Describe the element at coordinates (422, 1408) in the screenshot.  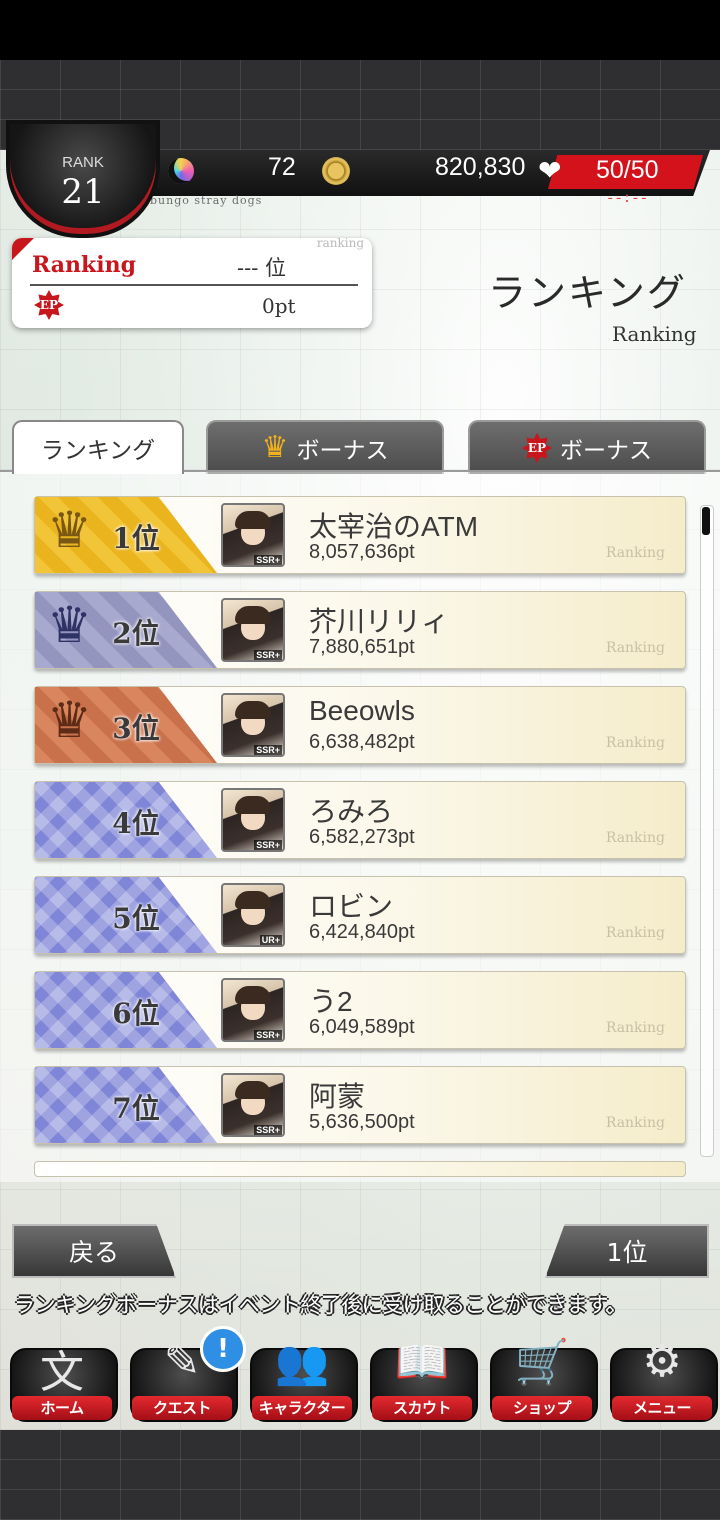
I see `nav-label: スカウト` at that location.